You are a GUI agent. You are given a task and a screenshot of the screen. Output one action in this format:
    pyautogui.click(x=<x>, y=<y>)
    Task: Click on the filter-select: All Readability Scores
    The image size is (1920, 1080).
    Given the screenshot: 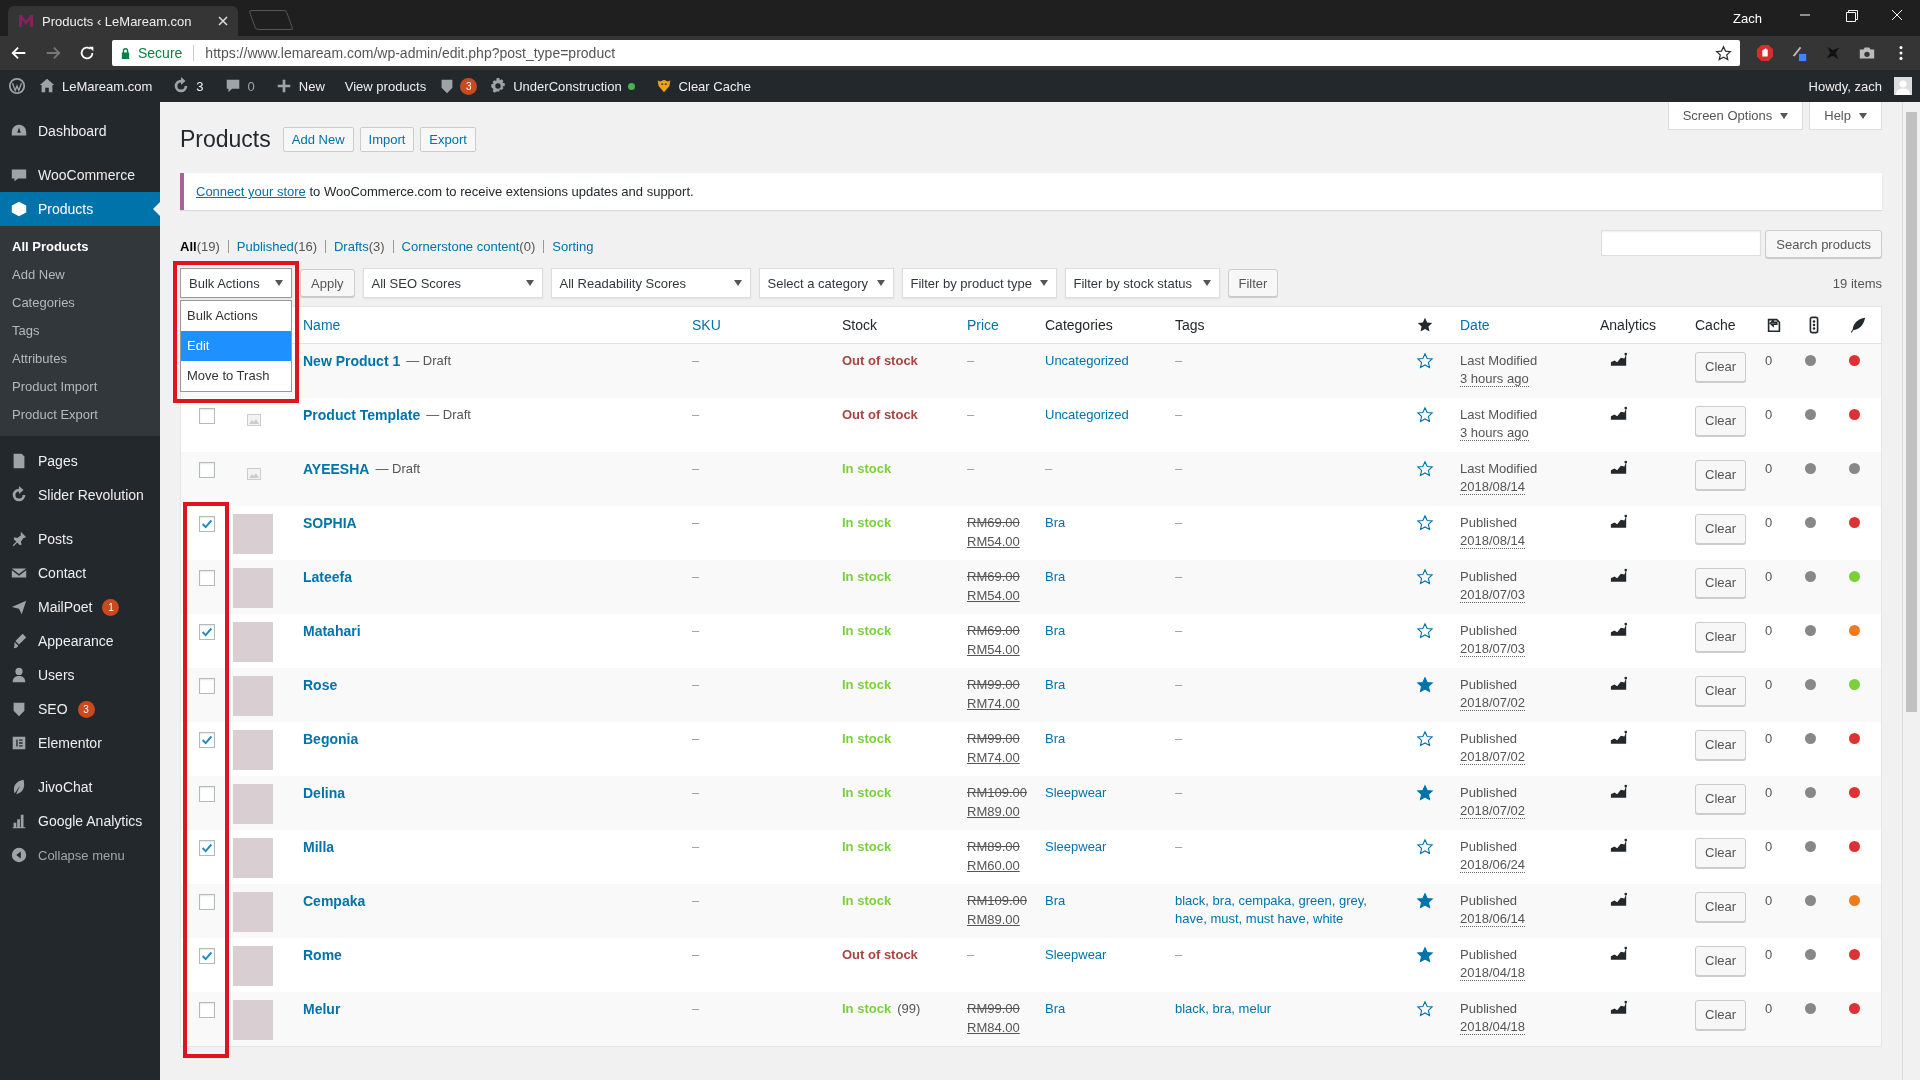 What is the action you would take?
    pyautogui.click(x=650, y=283)
    